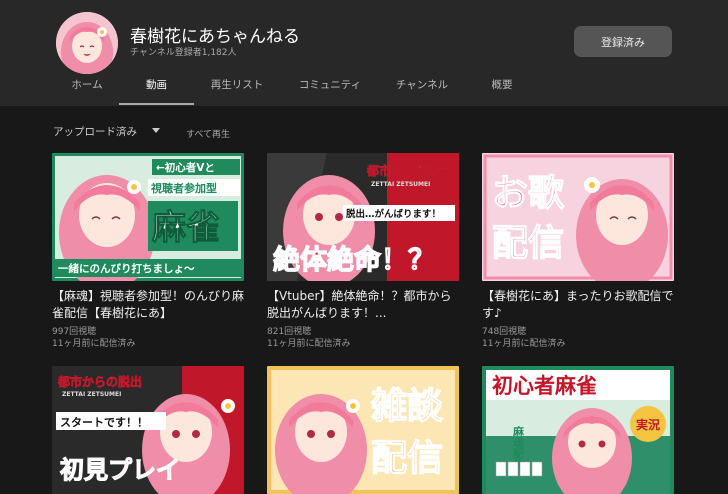 The width and height of the screenshot is (728, 494). Describe the element at coordinates (422, 89) in the screenshot. I see `tab-channels: チャンネル` at that location.